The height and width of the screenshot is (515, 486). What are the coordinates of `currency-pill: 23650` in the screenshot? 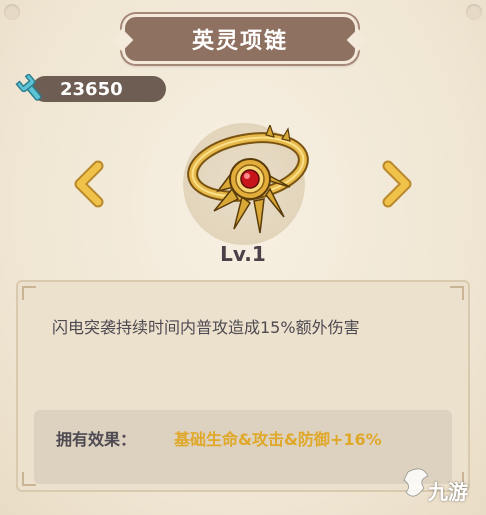 It's located at (99, 89).